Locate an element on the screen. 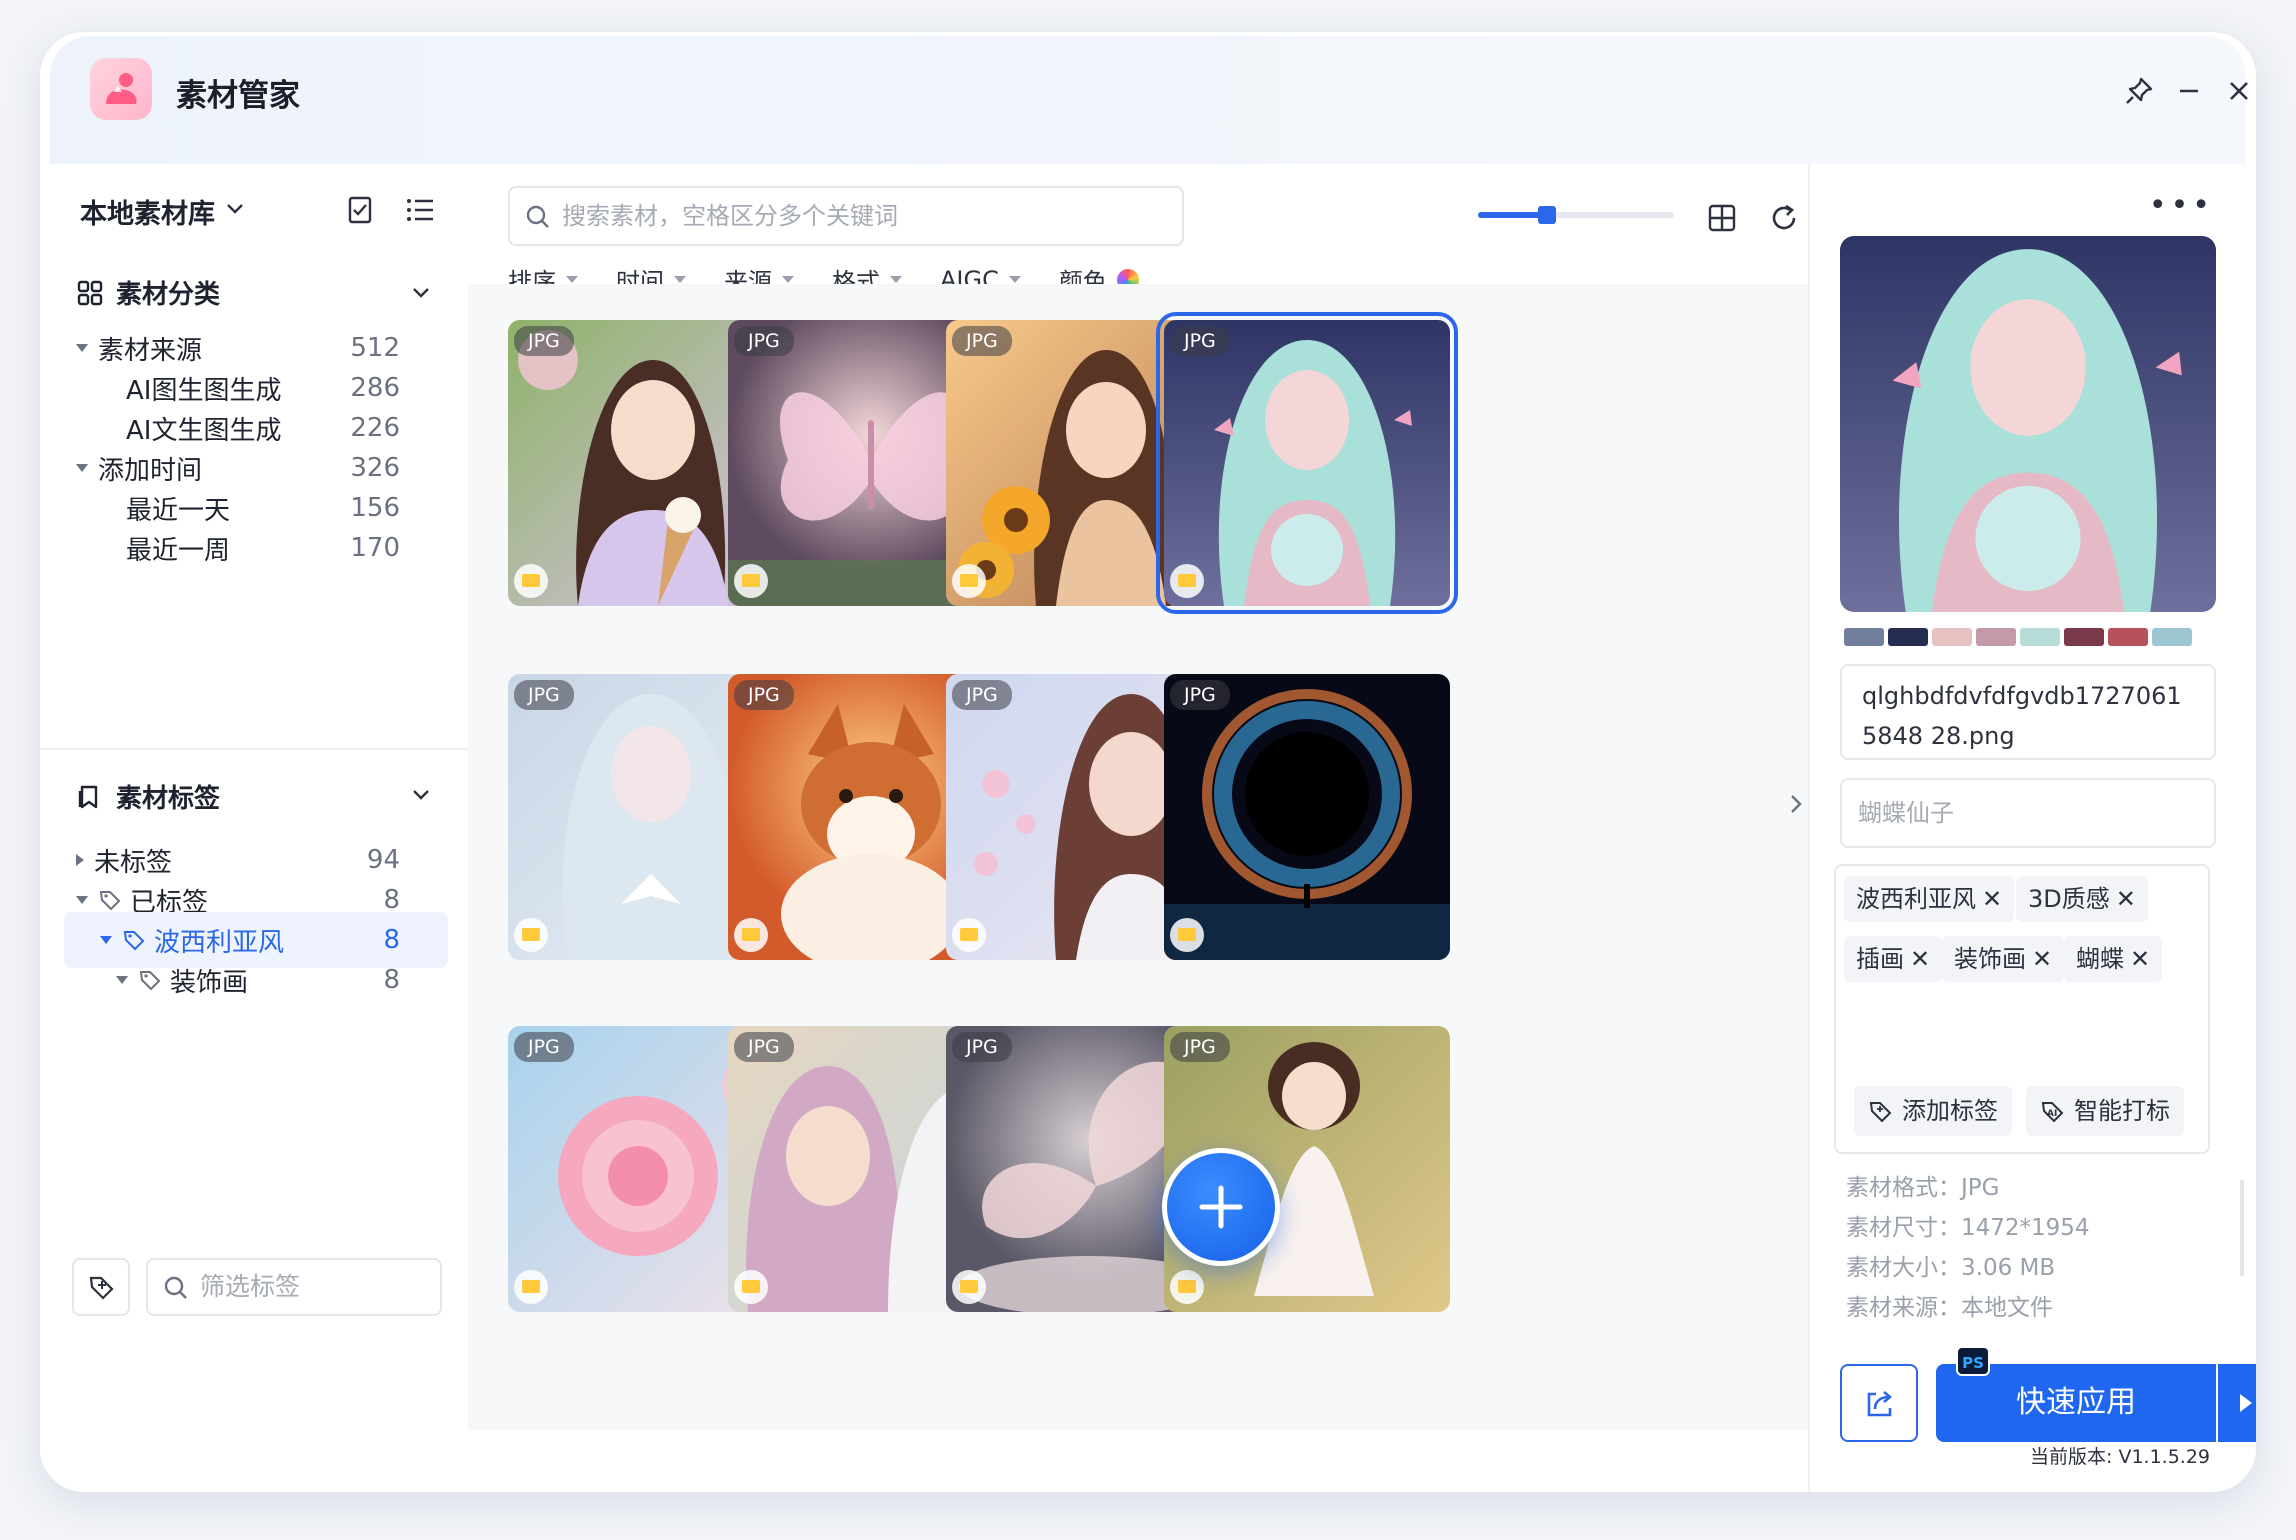 The image size is (2296, 1540). zoom-slider-thumb is located at coordinates (1546, 215).